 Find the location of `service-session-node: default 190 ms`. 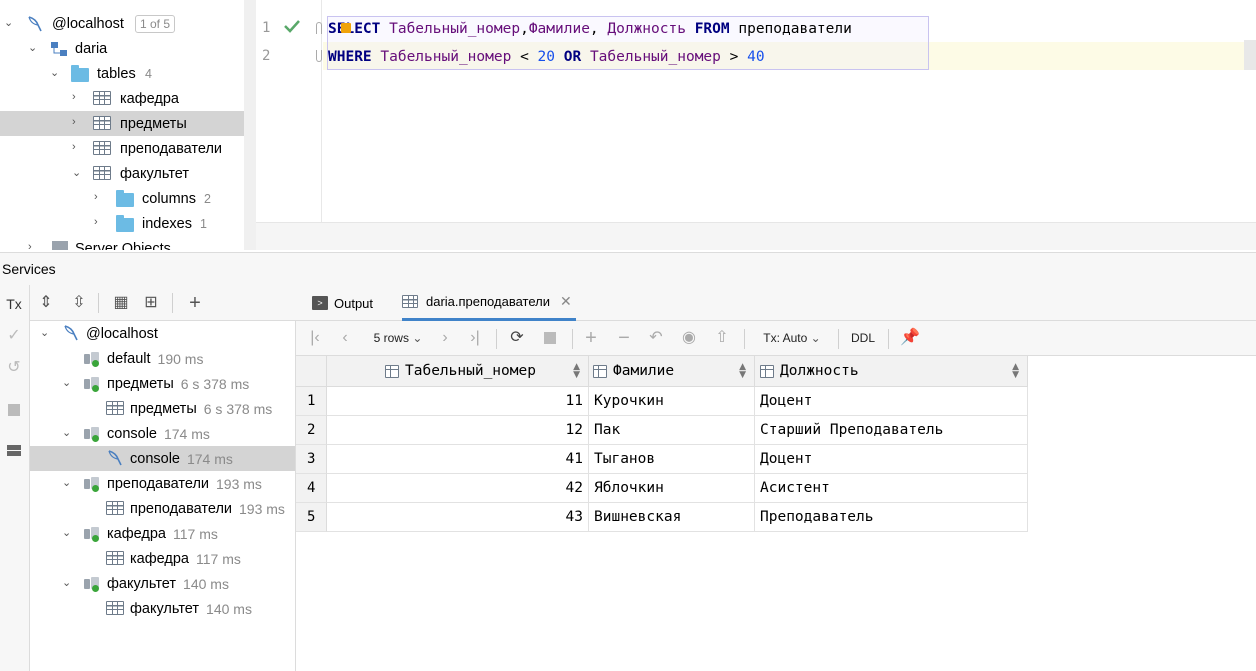

service-session-node: default 190 ms is located at coordinates (162, 358).